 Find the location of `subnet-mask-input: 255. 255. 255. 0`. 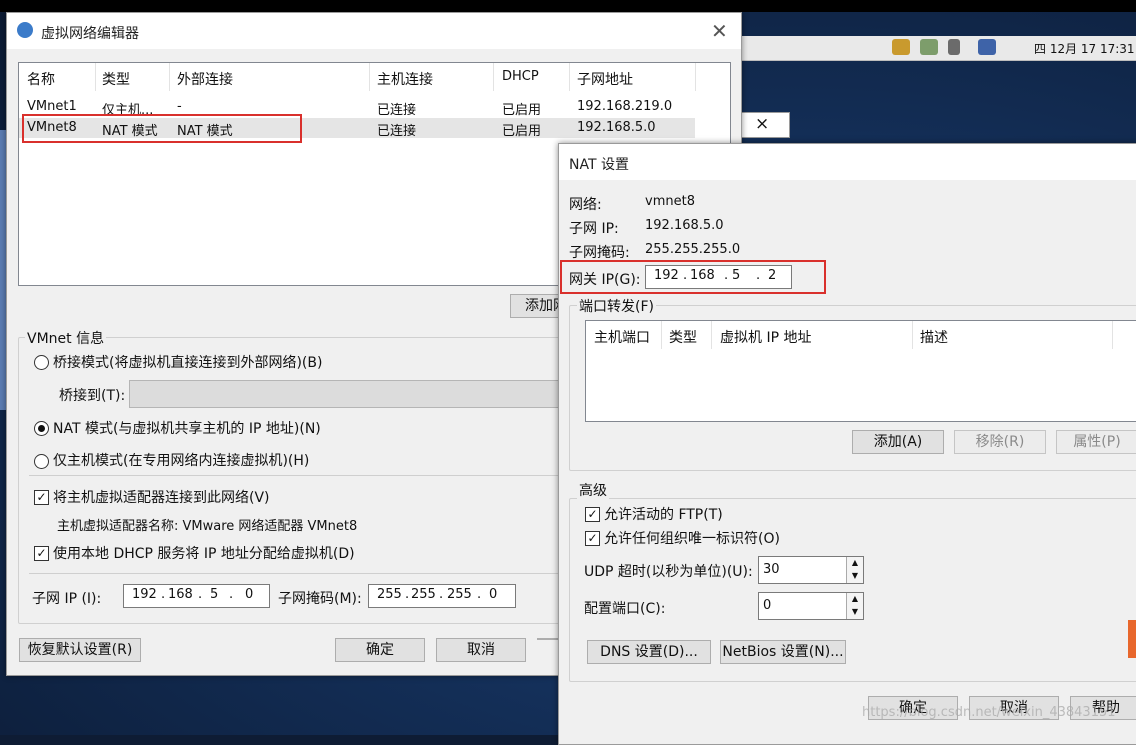

subnet-mask-input: 255. 255. 255. 0 is located at coordinates (442, 596).